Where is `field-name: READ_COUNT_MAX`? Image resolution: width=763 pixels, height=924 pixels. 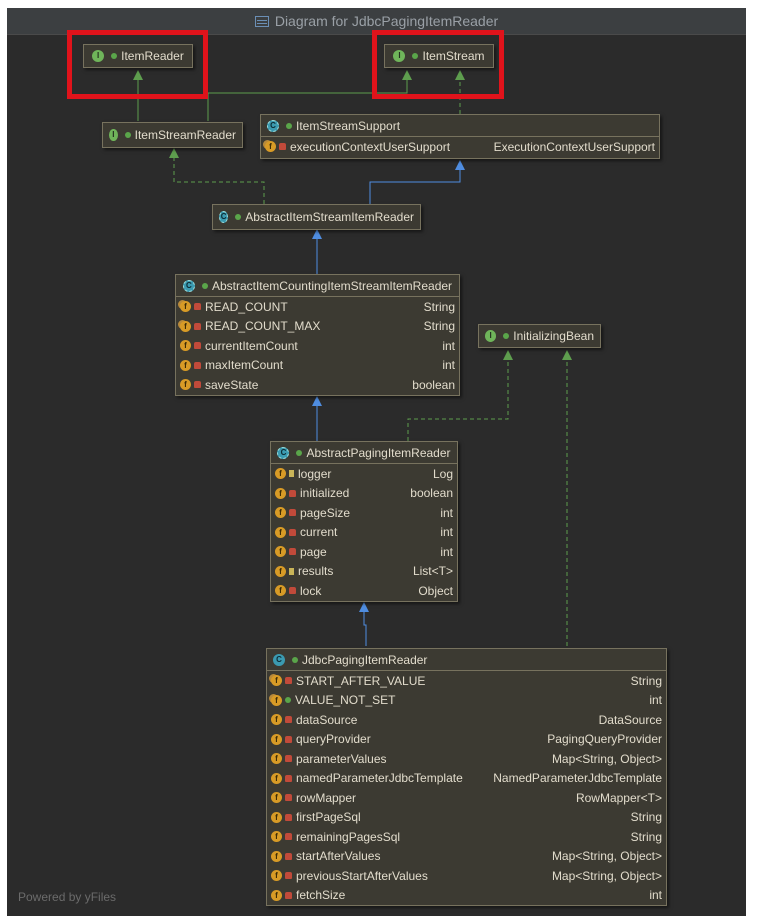
field-name: READ_COUNT_MAX is located at coordinates (263, 326).